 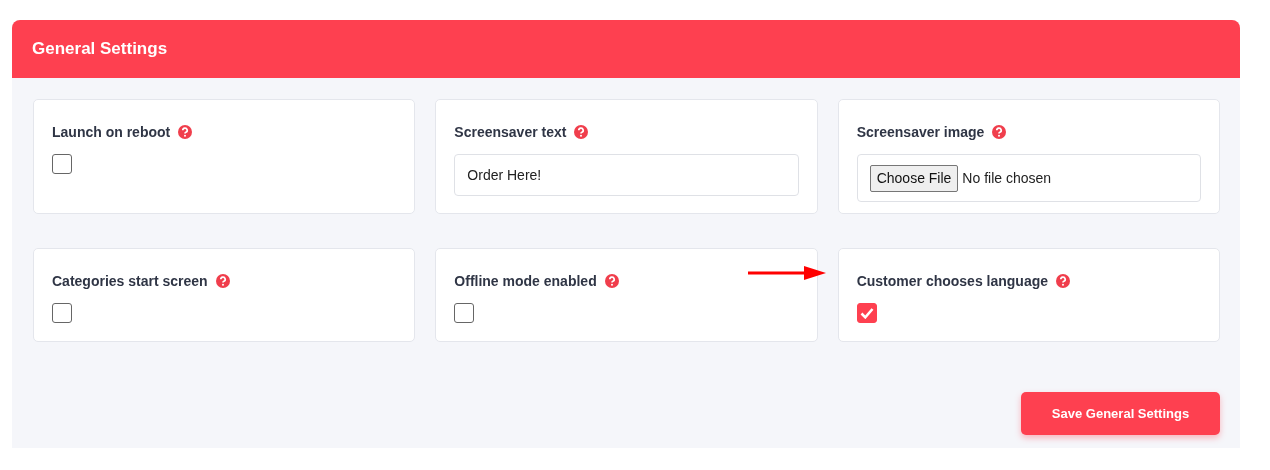 What do you see at coordinates (787, 273) in the screenshot?
I see `arrow-icon` at bounding box center [787, 273].